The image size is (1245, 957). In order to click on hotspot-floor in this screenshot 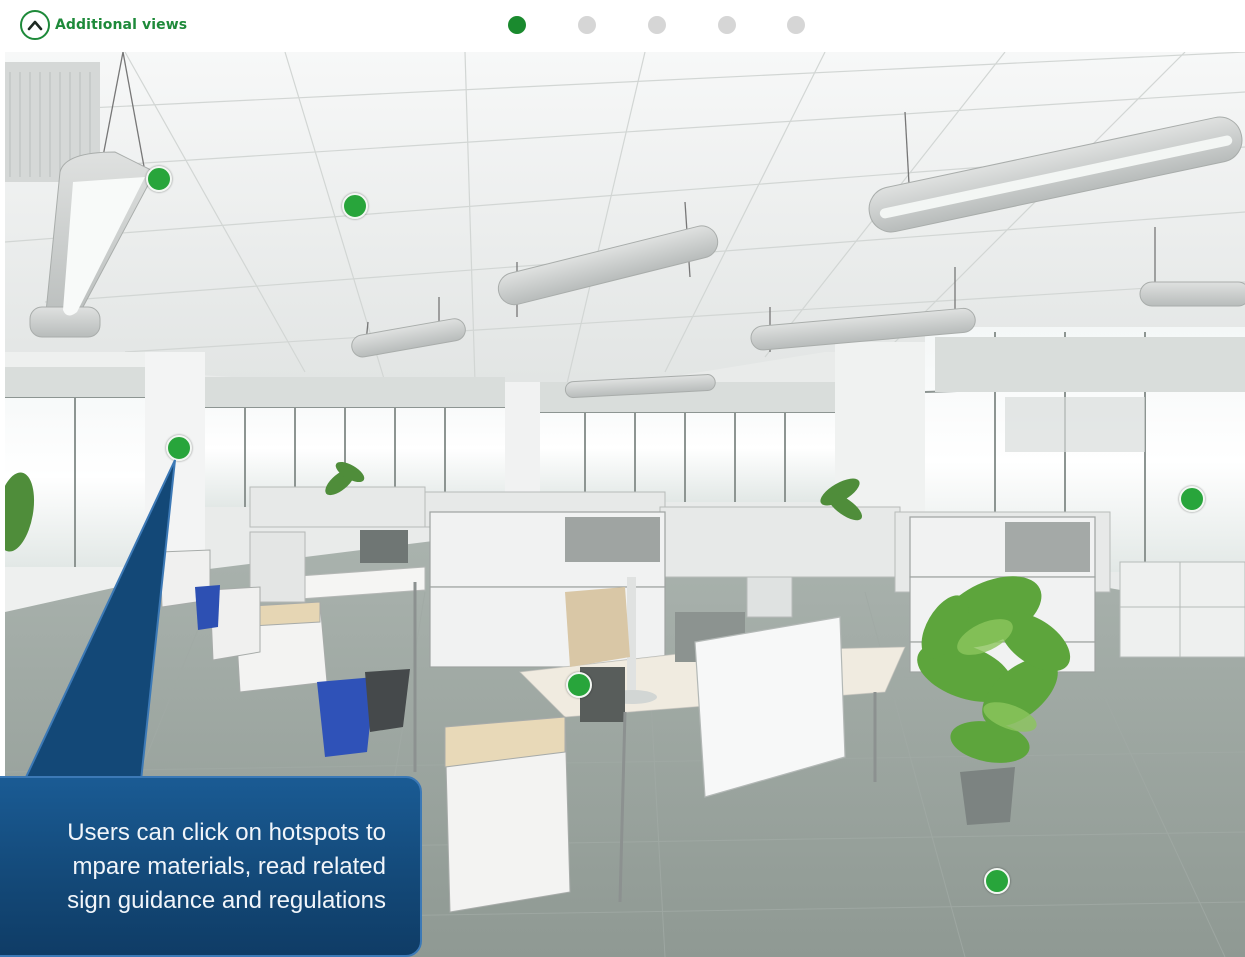, I will do `click(997, 881)`.